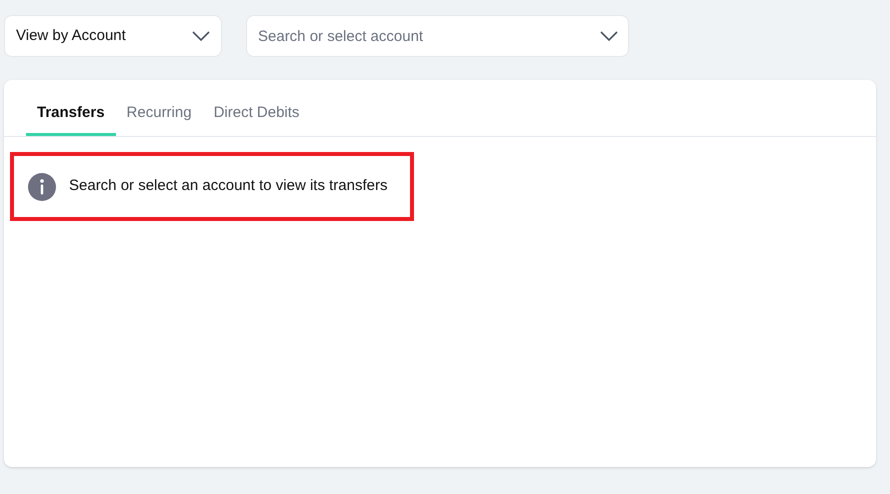 The height and width of the screenshot is (494, 890). Describe the element at coordinates (228, 186) in the screenshot. I see `info-message: Search or select an account to view its transfers` at that location.